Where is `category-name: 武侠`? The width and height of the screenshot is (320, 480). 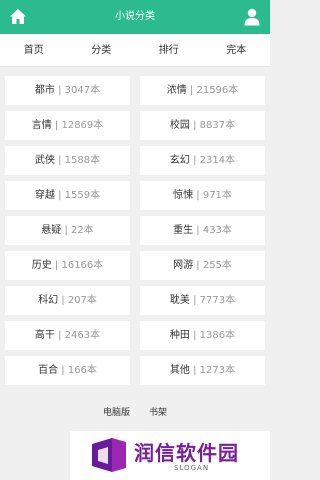
category-name: 武侠 is located at coordinates (44, 160).